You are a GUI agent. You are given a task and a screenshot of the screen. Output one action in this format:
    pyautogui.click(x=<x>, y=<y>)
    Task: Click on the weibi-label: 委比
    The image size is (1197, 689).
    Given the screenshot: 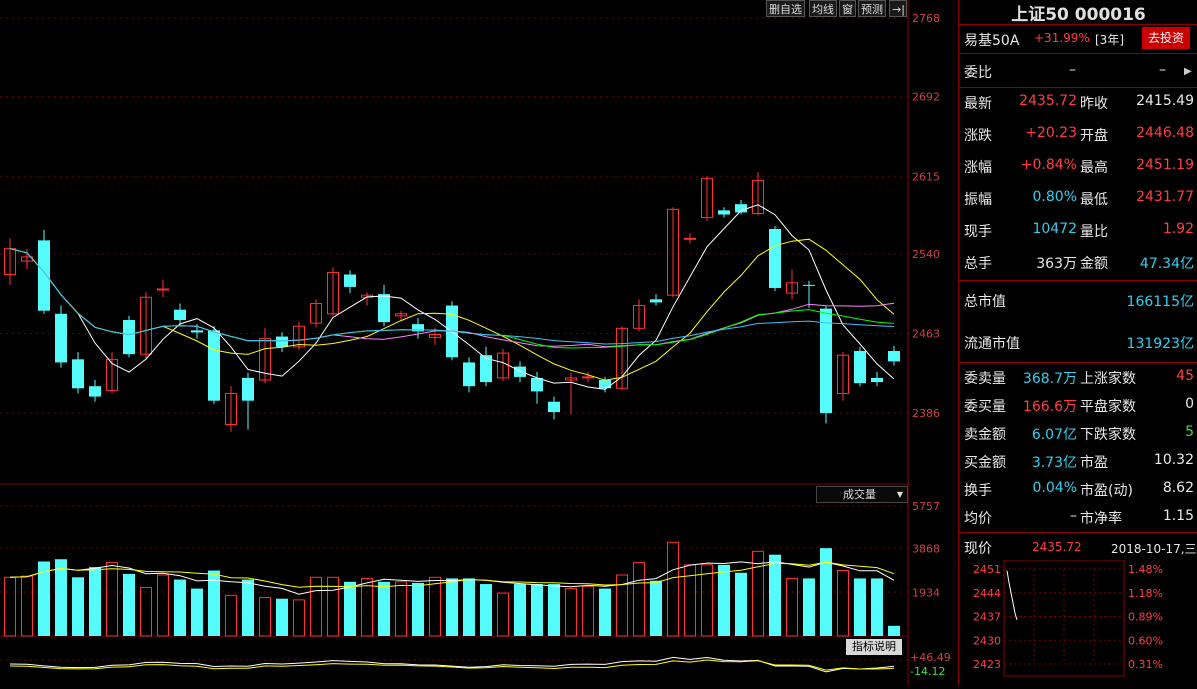 What is the action you would take?
    pyautogui.click(x=978, y=73)
    